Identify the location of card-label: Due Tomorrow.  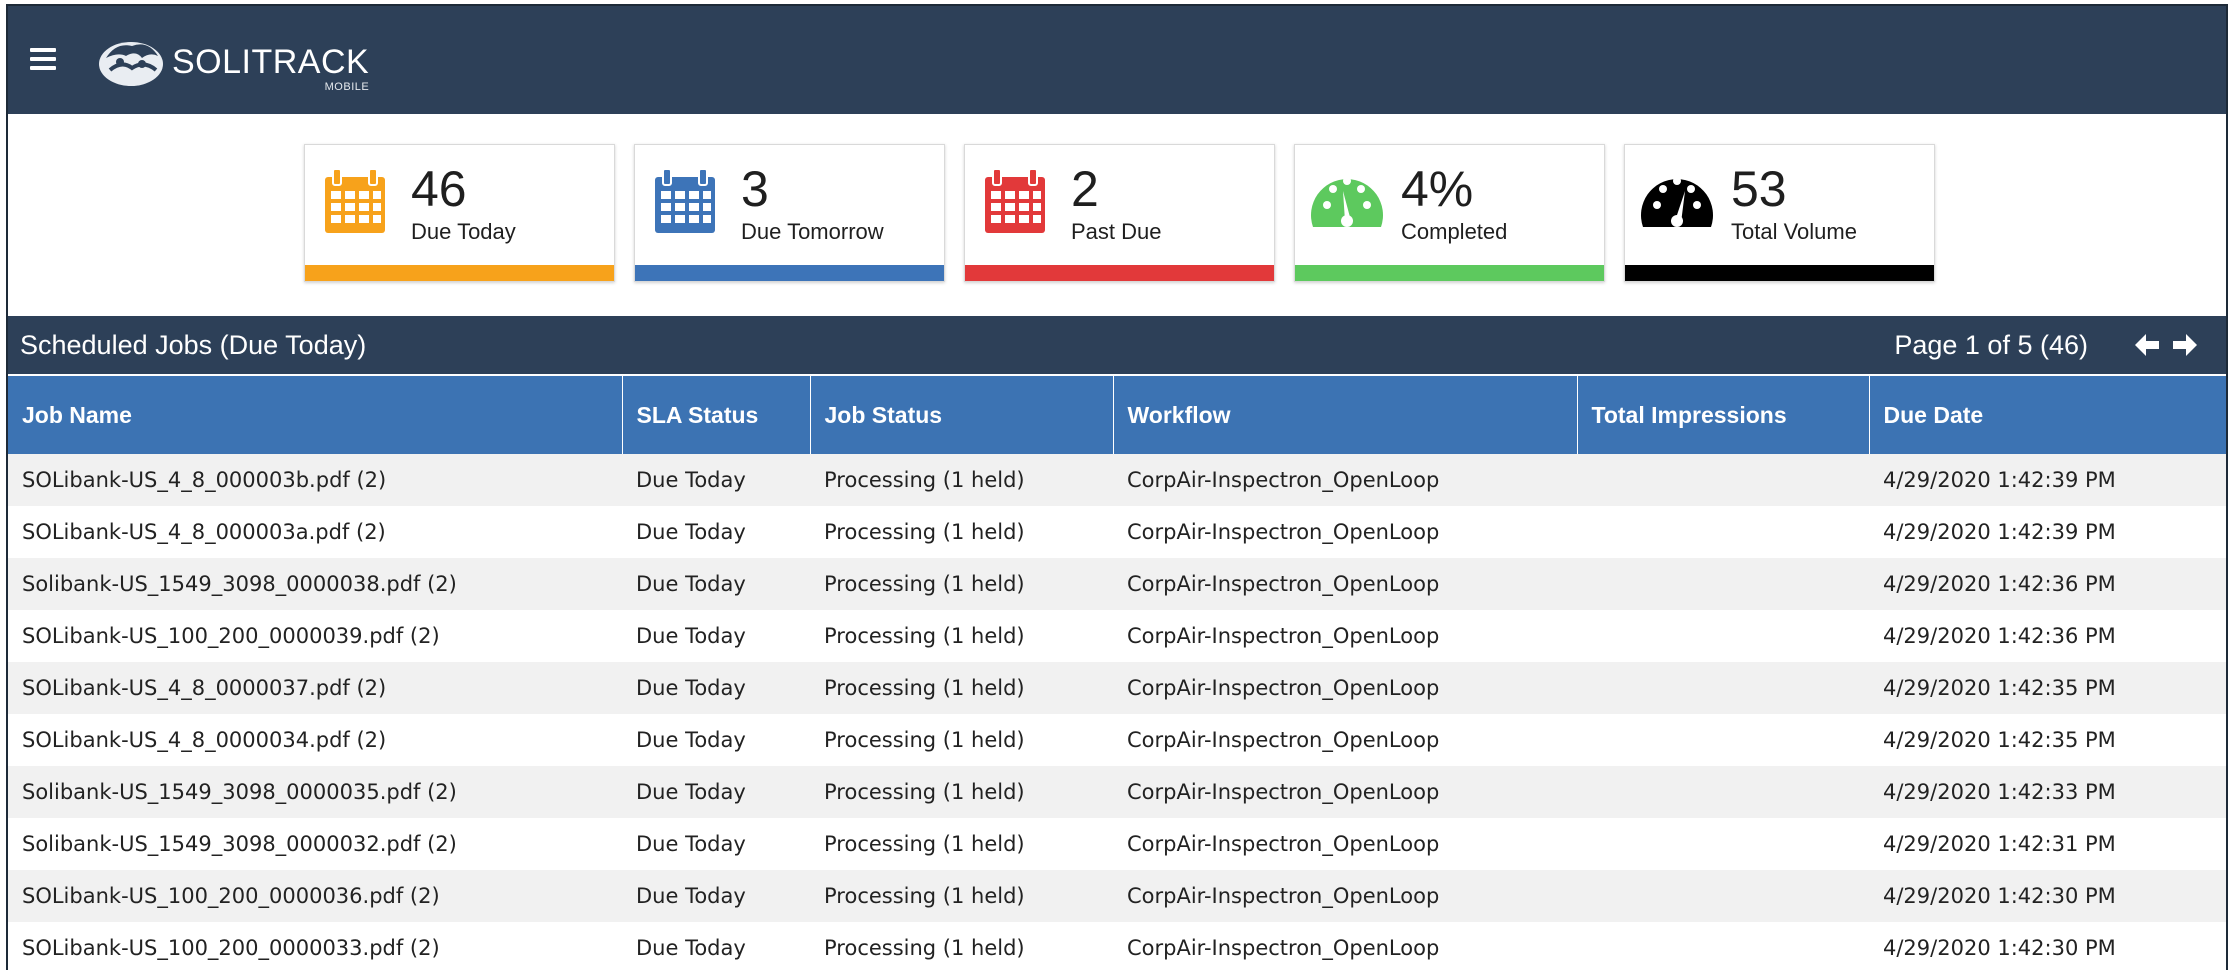
(812, 231).